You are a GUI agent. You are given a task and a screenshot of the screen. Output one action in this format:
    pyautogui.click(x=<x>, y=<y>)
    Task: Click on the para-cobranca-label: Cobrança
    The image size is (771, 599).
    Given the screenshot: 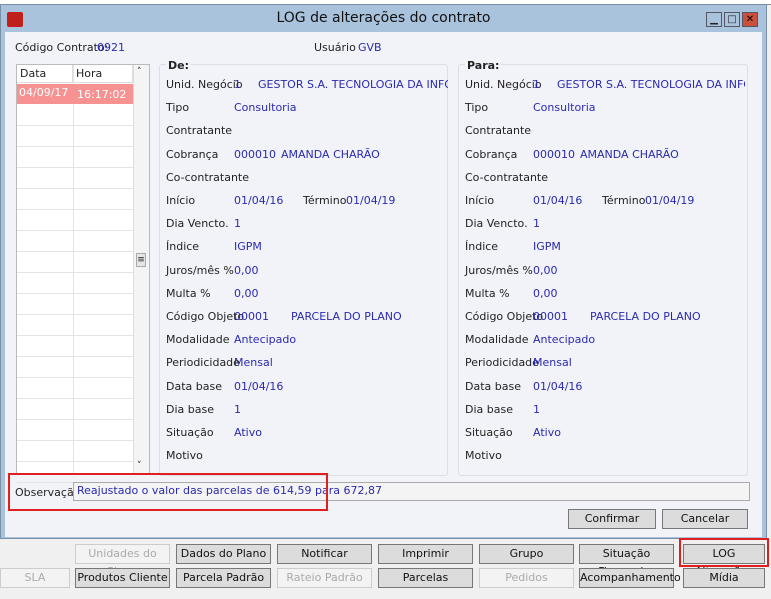 What is the action you would take?
    pyautogui.click(x=491, y=154)
    